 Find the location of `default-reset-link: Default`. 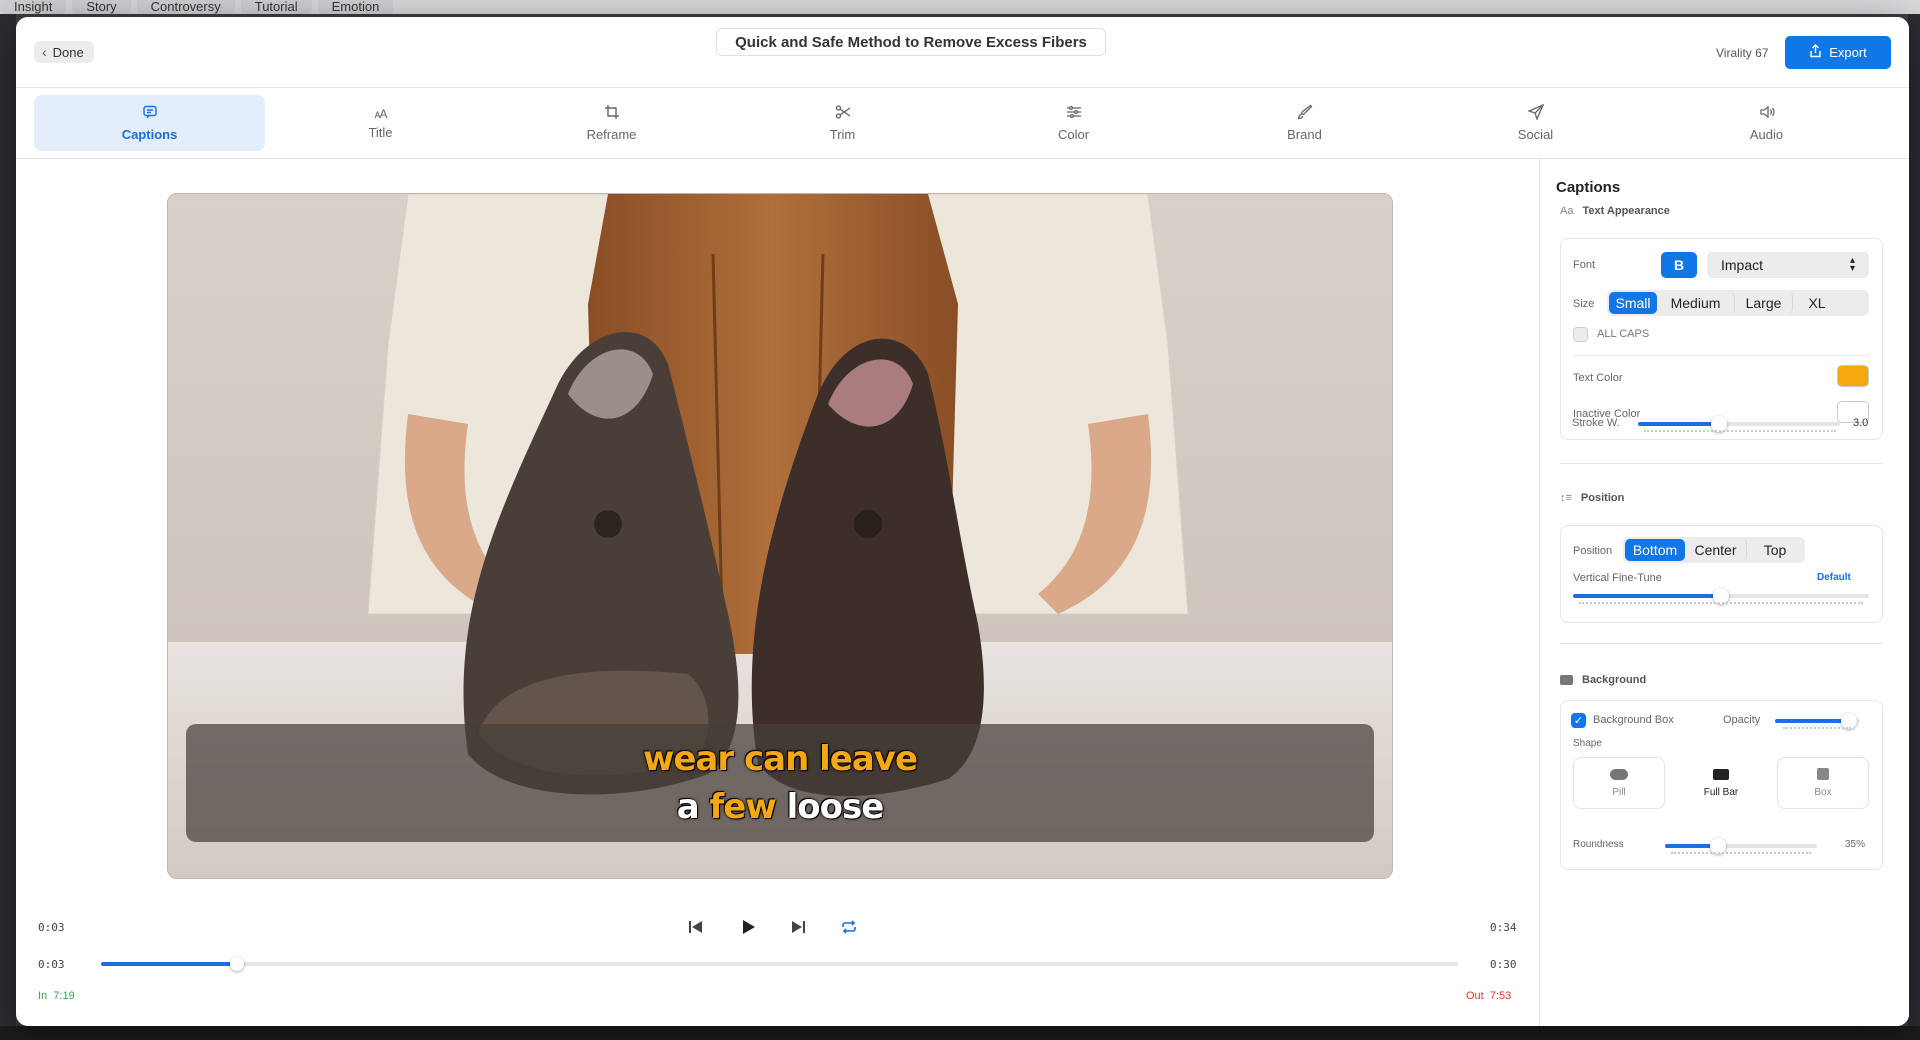

default-reset-link: Default is located at coordinates (1834, 577).